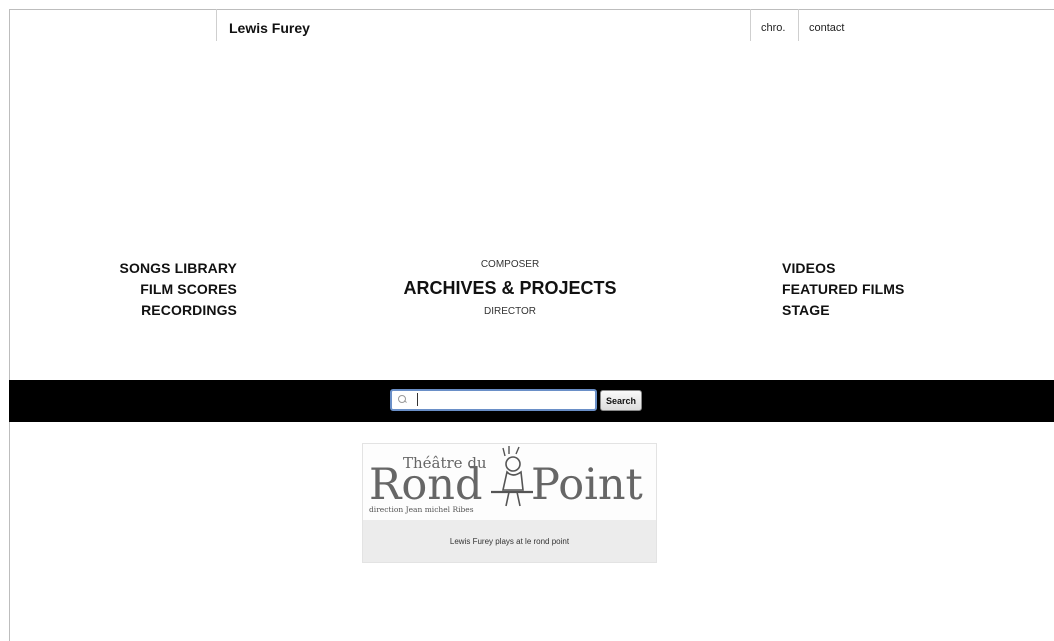 The height and width of the screenshot is (641, 1054). I want to click on nav-right: VIDEOS FEATURED FILMS STAGE, so click(843, 289).